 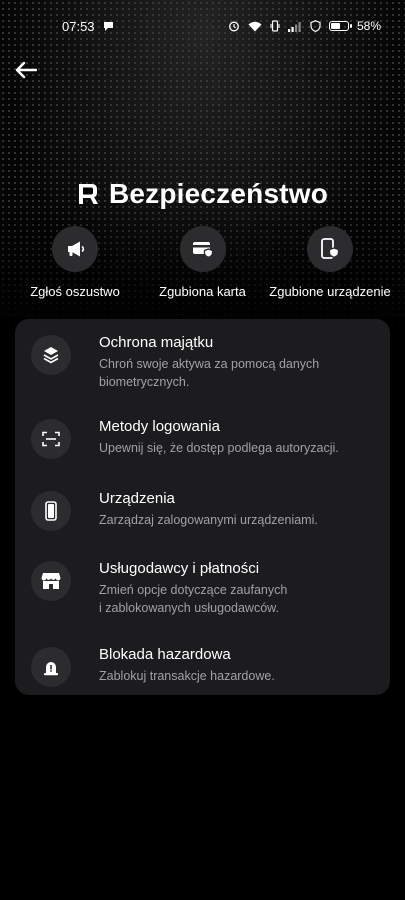 I want to click on signal-icon, so click(x=294, y=26).